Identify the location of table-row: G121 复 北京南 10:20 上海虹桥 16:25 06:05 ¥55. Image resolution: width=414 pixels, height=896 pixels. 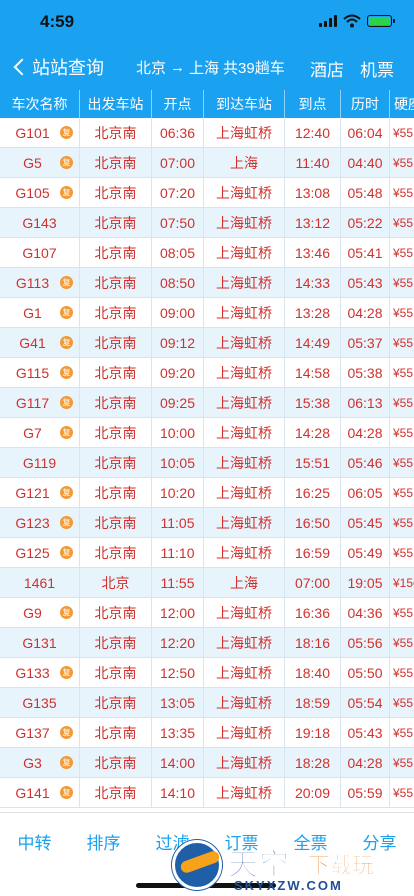
(207, 493).